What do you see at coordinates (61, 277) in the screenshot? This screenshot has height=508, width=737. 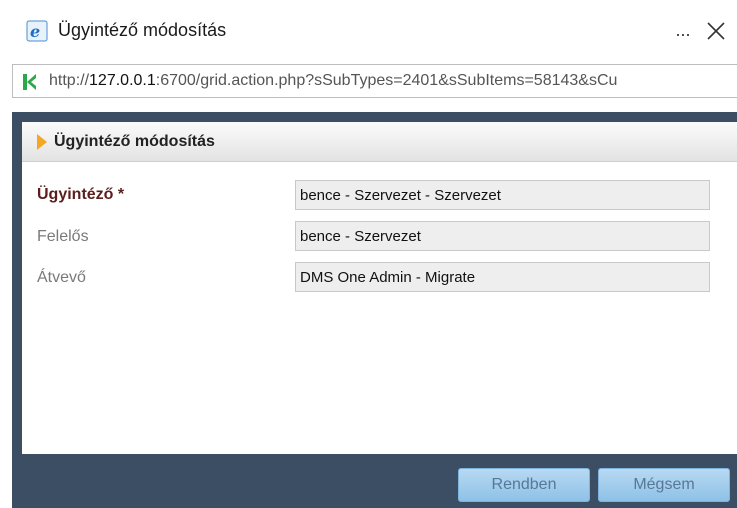 I see `atvevo-label: Átvevő` at bounding box center [61, 277].